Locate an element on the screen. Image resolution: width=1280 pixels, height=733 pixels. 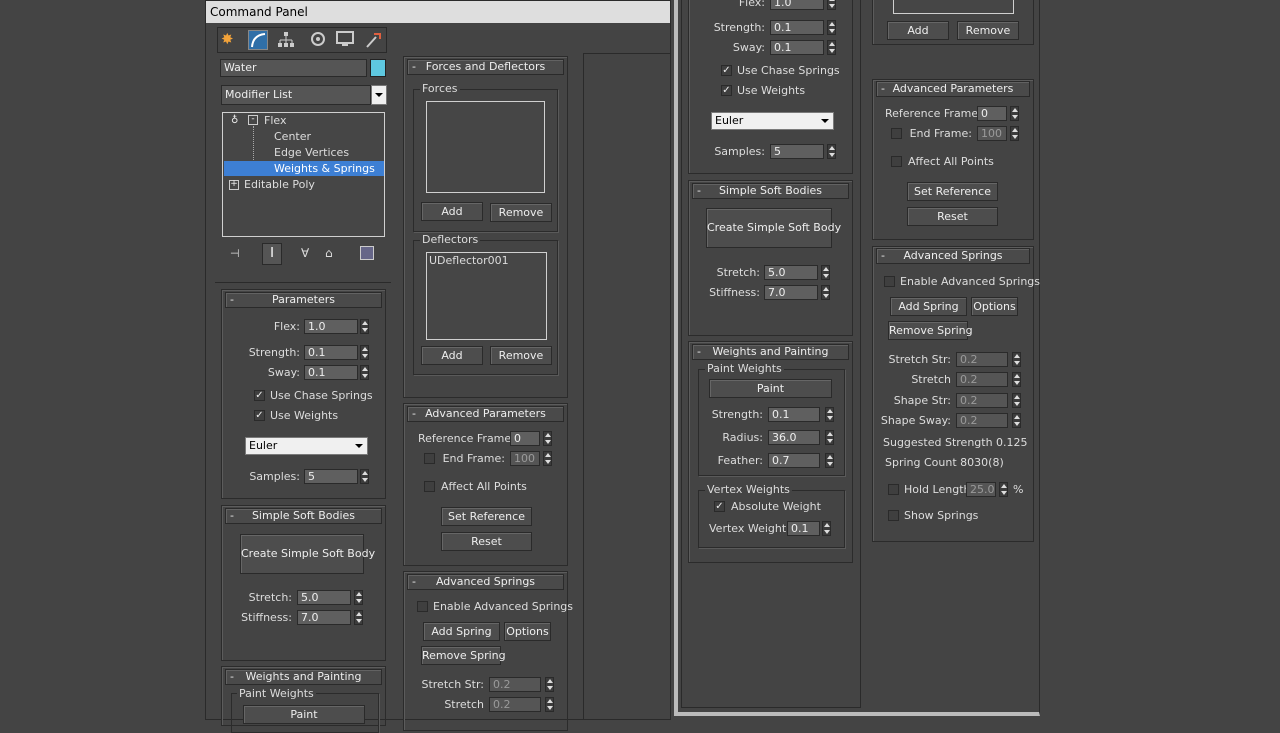
sway-spinner is located at coordinates (364, 372).